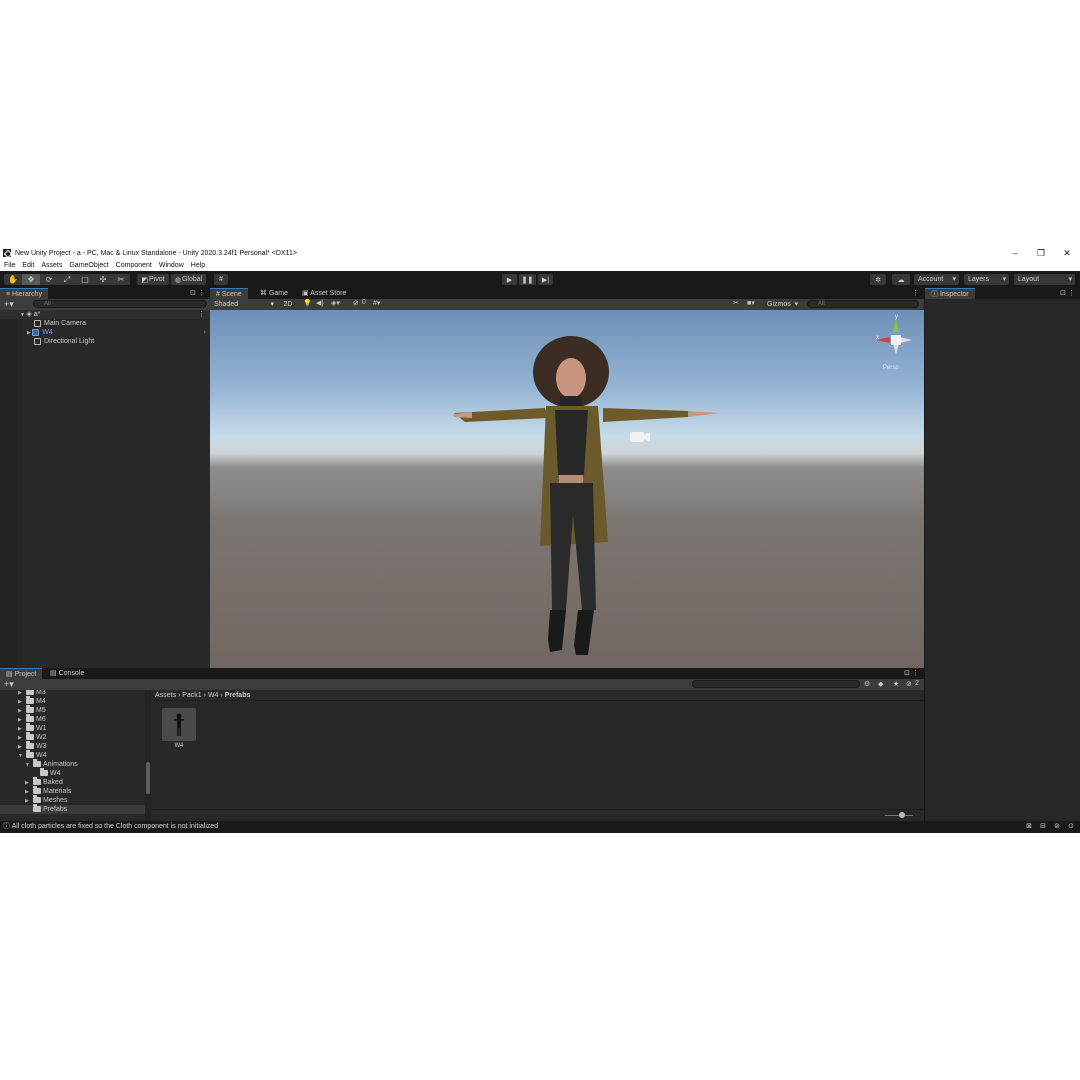 This screenshot has width=1080, height=1080. What do you see at coordinates (891, 368) in the screenshot?
I see `projection-label: Persp` at bounding box center [891, 368].